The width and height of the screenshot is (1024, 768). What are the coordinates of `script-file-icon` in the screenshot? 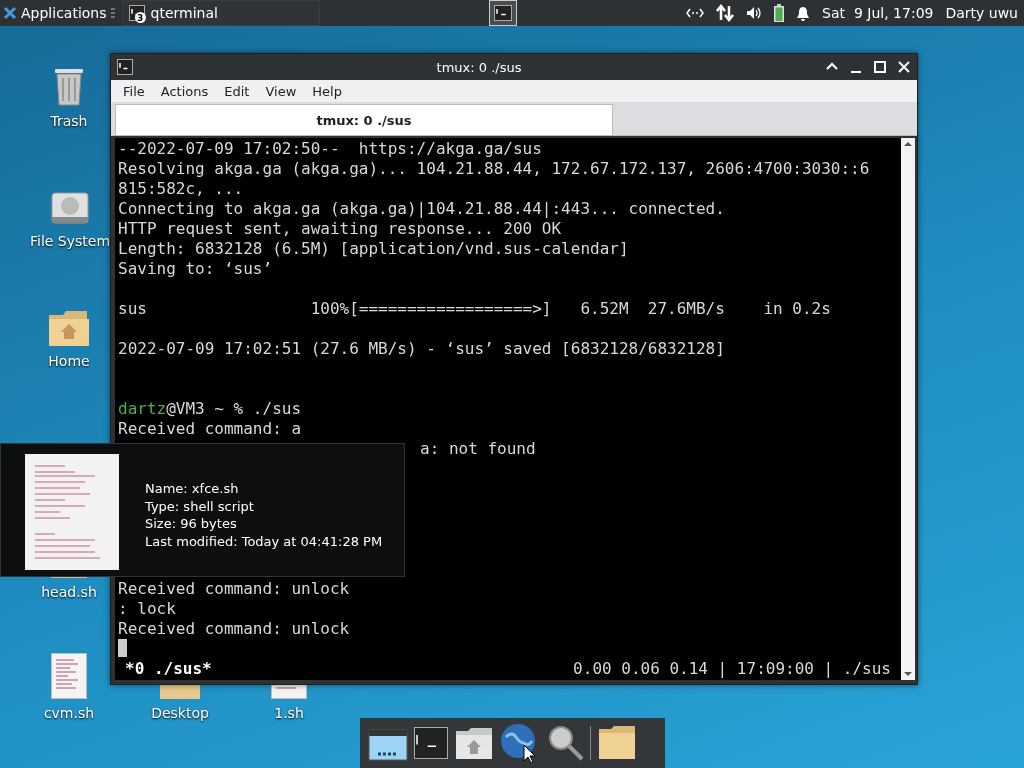 It's located at (69, 676).